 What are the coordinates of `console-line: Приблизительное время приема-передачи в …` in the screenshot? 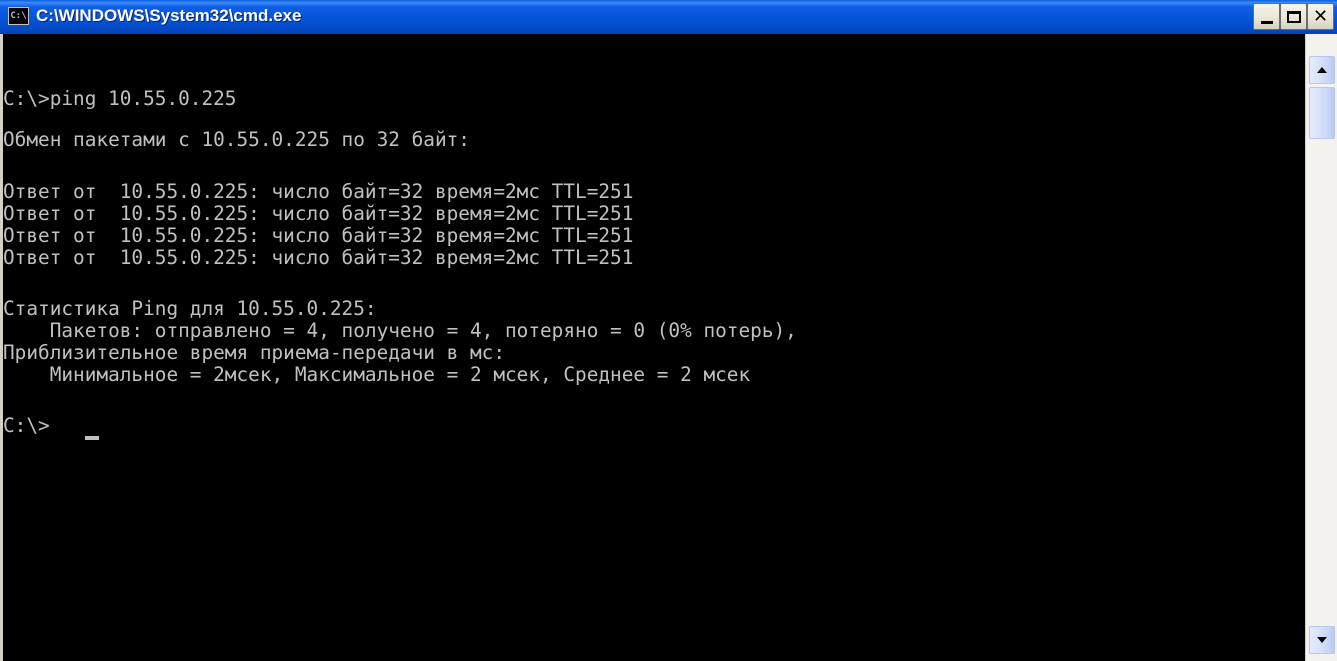 It's located at (254, 352).